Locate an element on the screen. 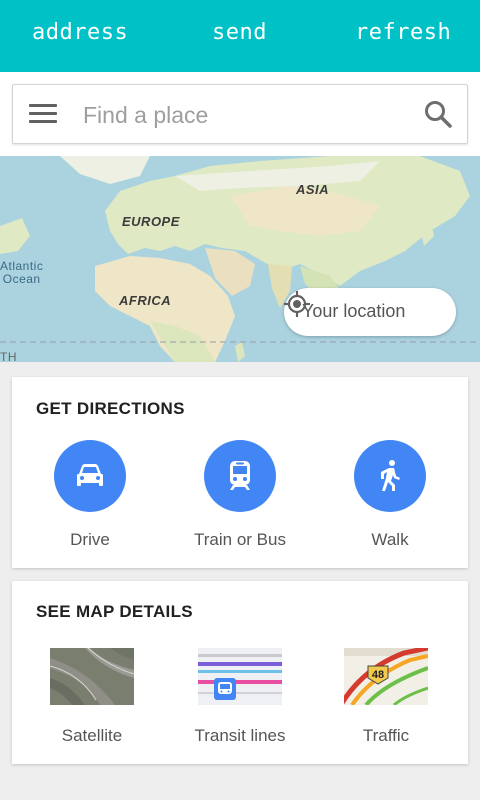 This screenshot has width=480, height=800. send-button: send is located at coordinates (239, 32).